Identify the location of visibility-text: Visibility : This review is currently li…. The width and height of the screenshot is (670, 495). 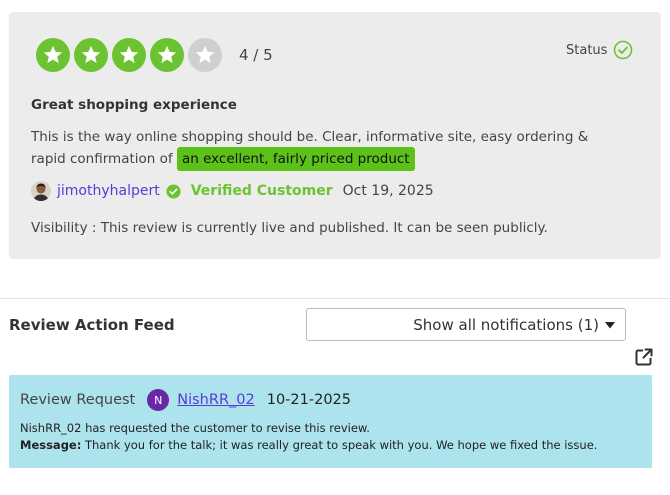
(289, 228).